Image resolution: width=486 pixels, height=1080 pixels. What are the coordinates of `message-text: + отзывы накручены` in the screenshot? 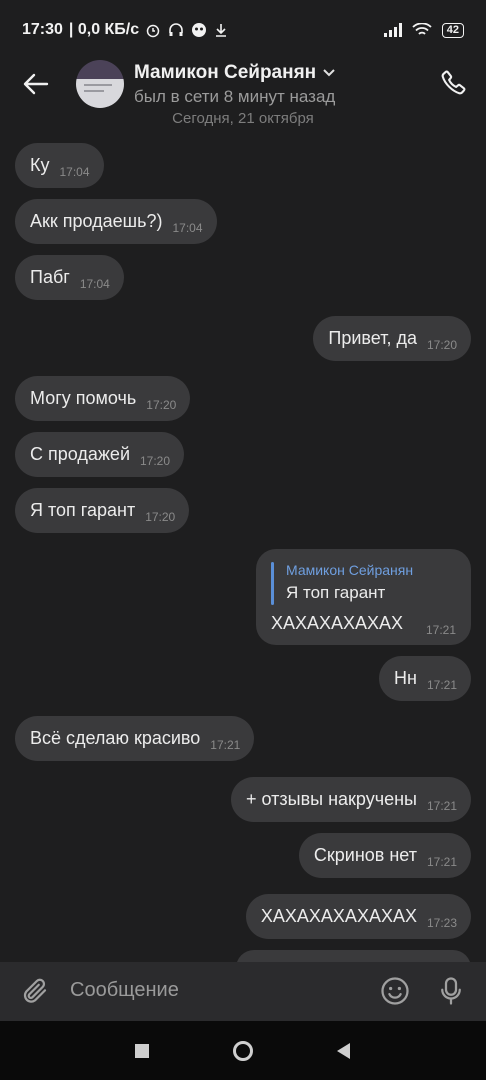 It's located at (331, 799).